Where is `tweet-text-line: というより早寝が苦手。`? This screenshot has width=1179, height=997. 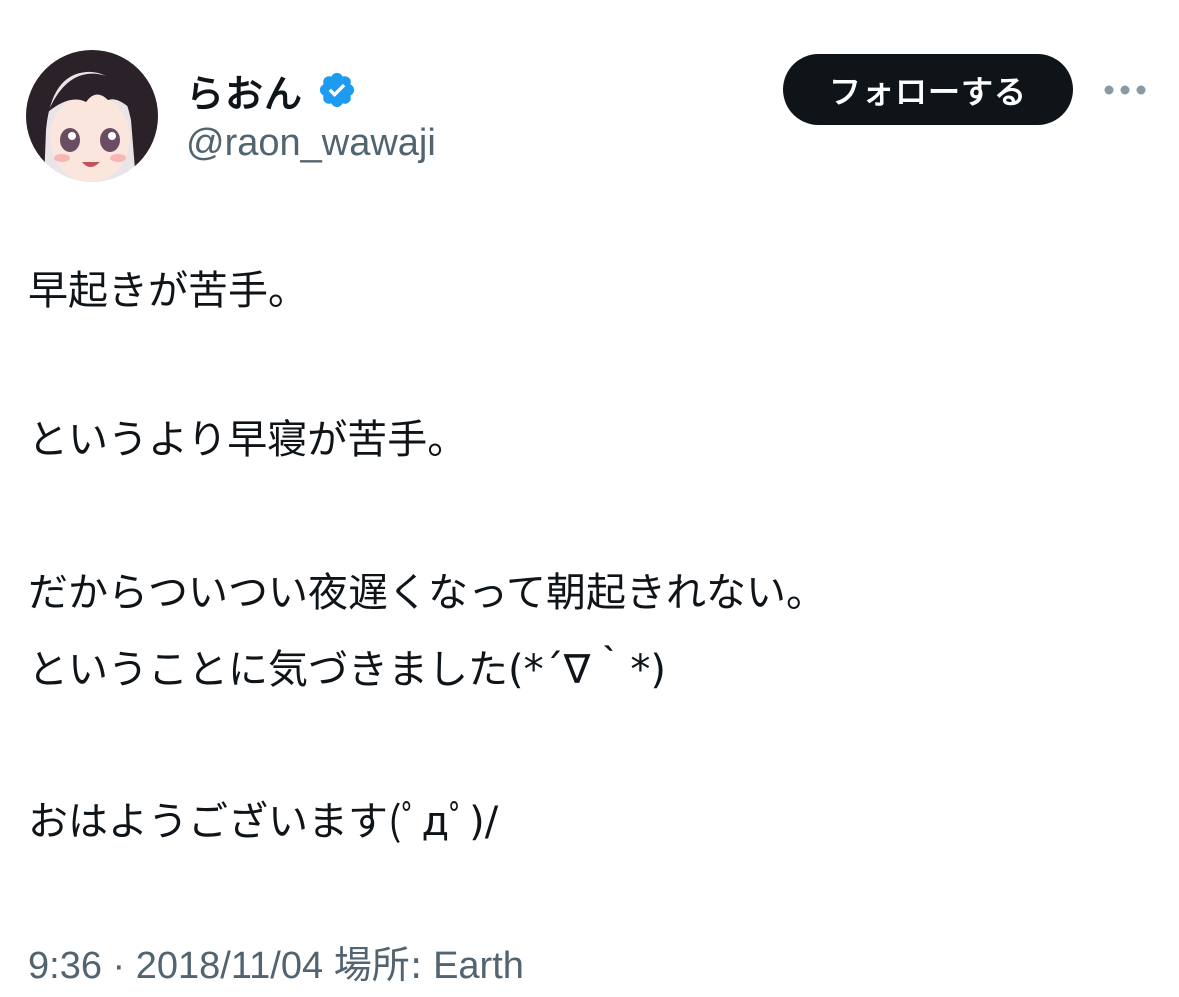
tweet-text-line: というより早寝が苦手。 is located at coordinates (248, 440).